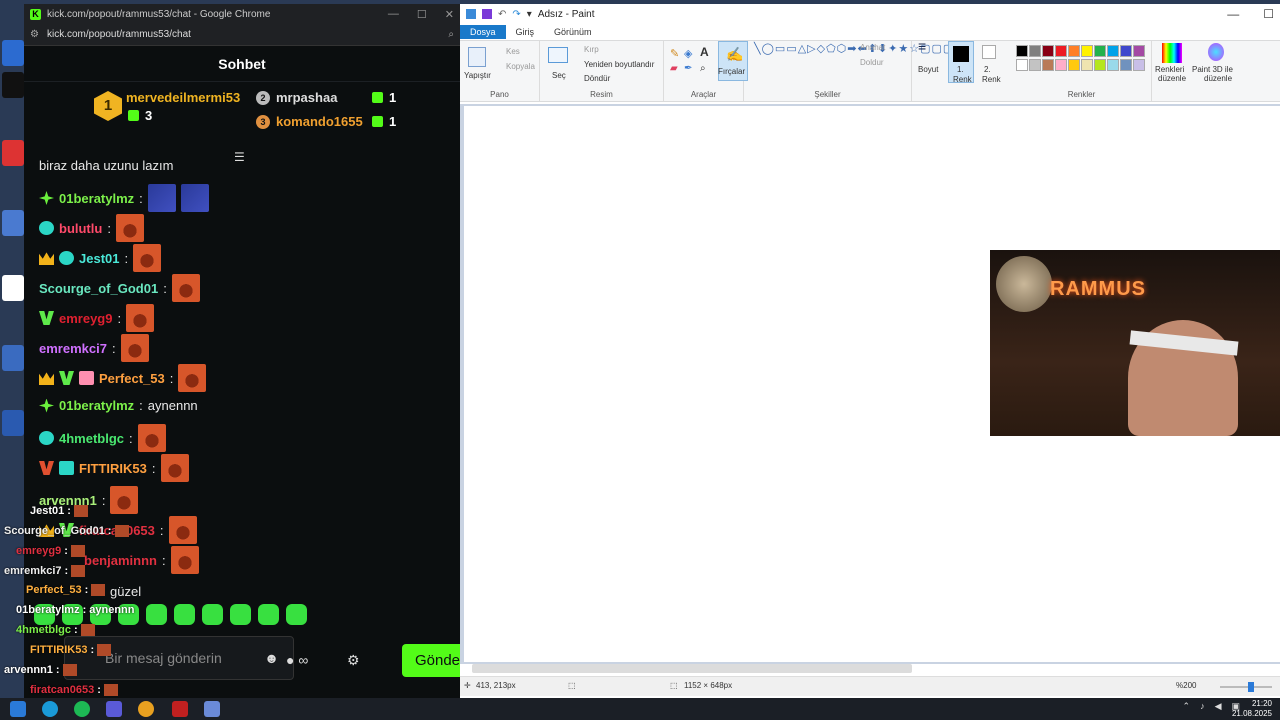 The height and width of the screenshot is (720, 1280). What do you see at coordinates (119, 34) in the screenshot?
I see `url-text: kick.com/popout/rammus53/chat` at bounding box center [119, 34].